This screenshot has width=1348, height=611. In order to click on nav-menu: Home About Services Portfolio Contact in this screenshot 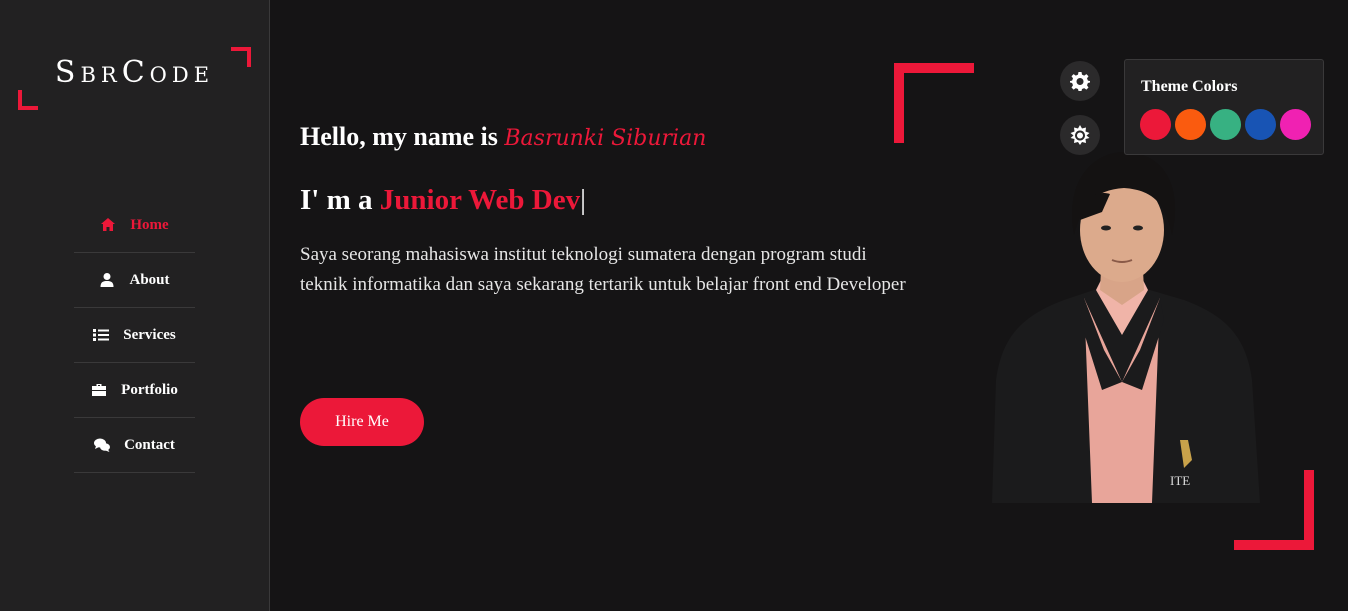, I will do `click(134, 335)`.